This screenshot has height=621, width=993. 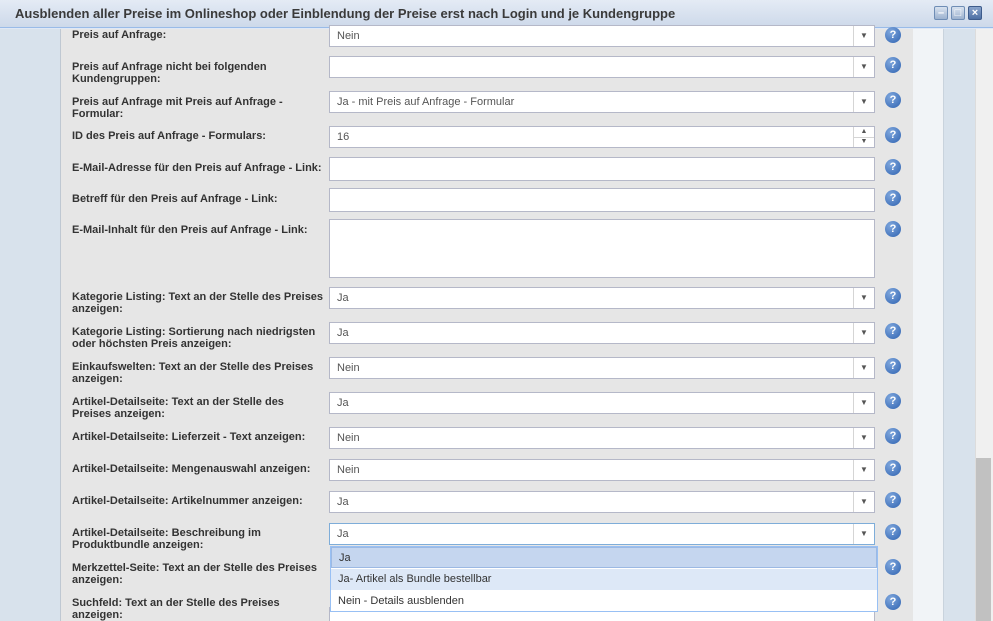 I want to click on form-label: ID des Preis auf Anfrage - Formulars:, so click(x=169, y=136).